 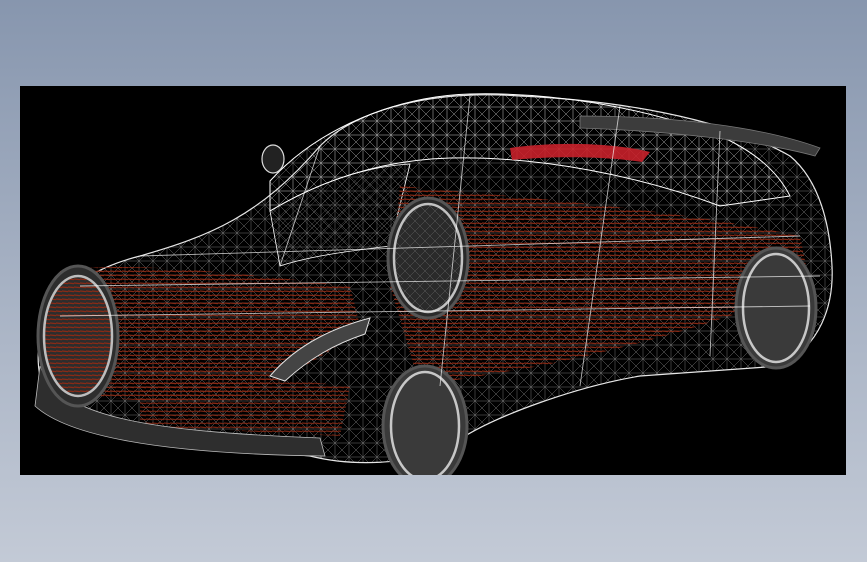 I want to click on side-mirror, so click(x=273, y=159).